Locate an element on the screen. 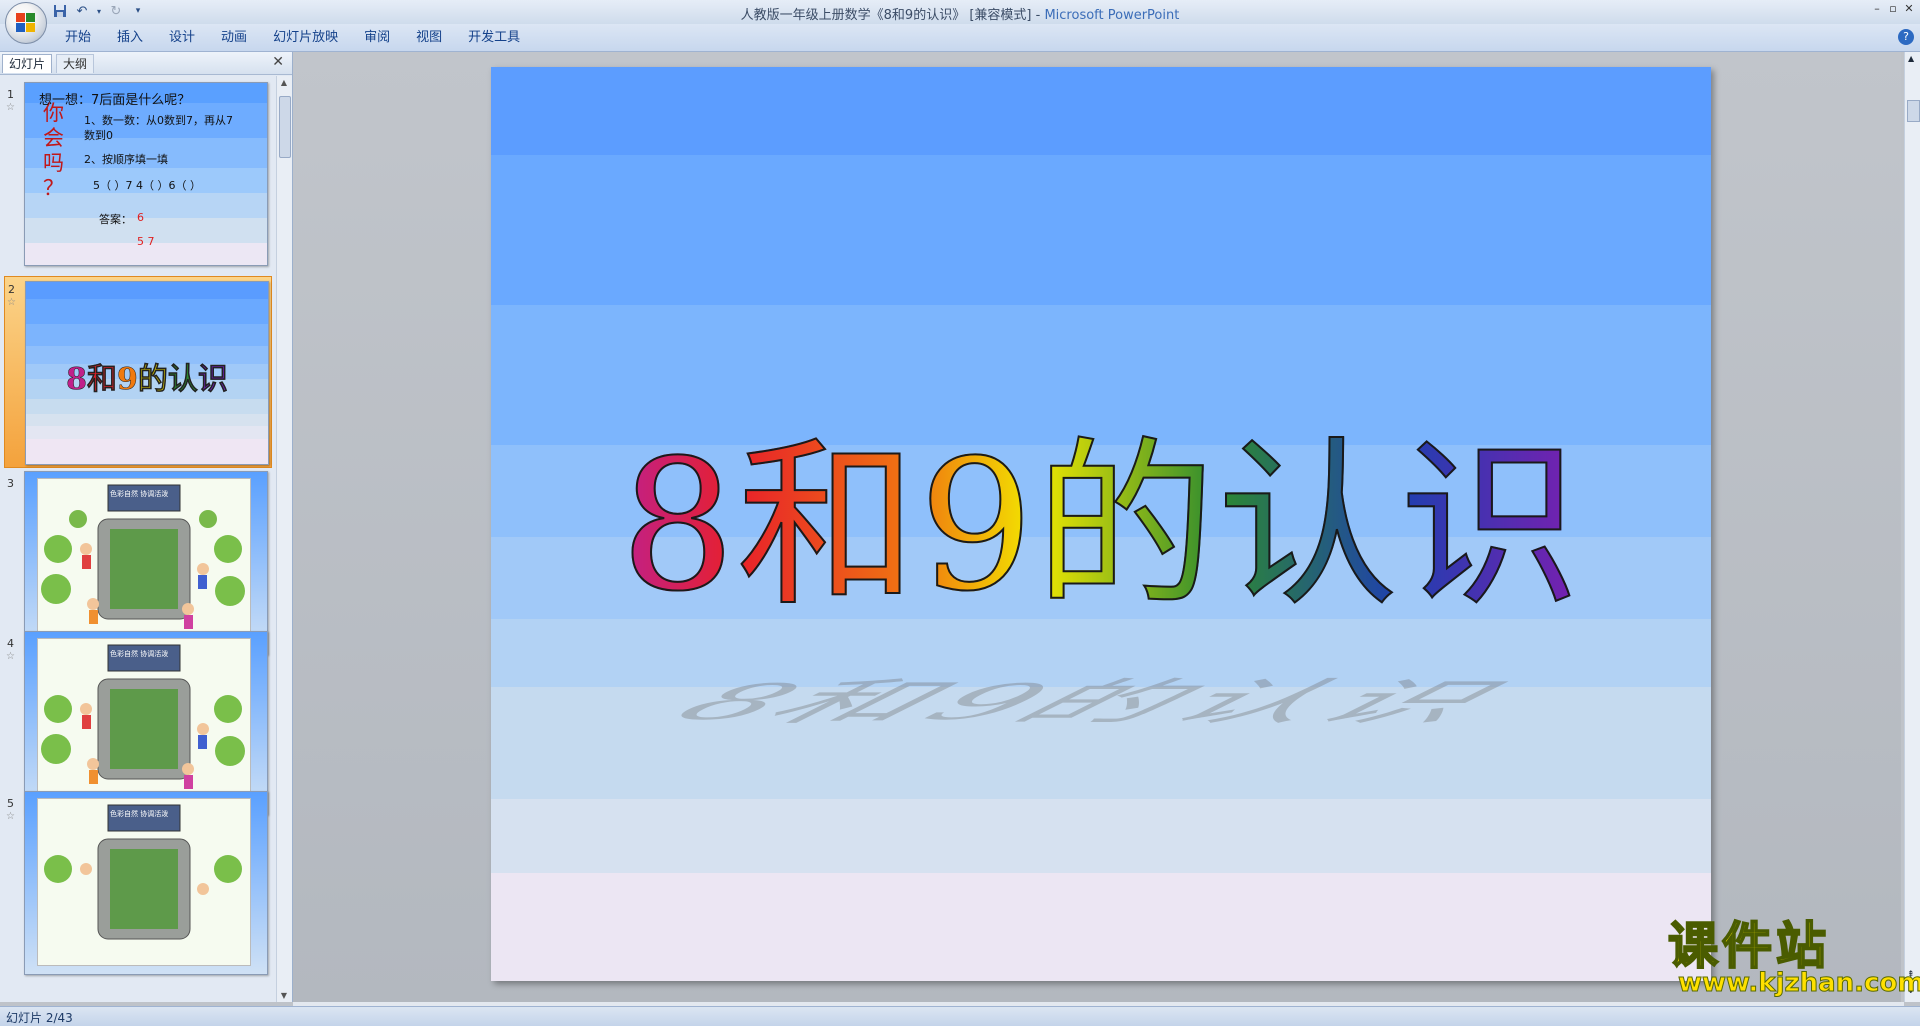  watermark-logo: 课件站 www.kjzhan.com is located at coordinates (1793, 961).